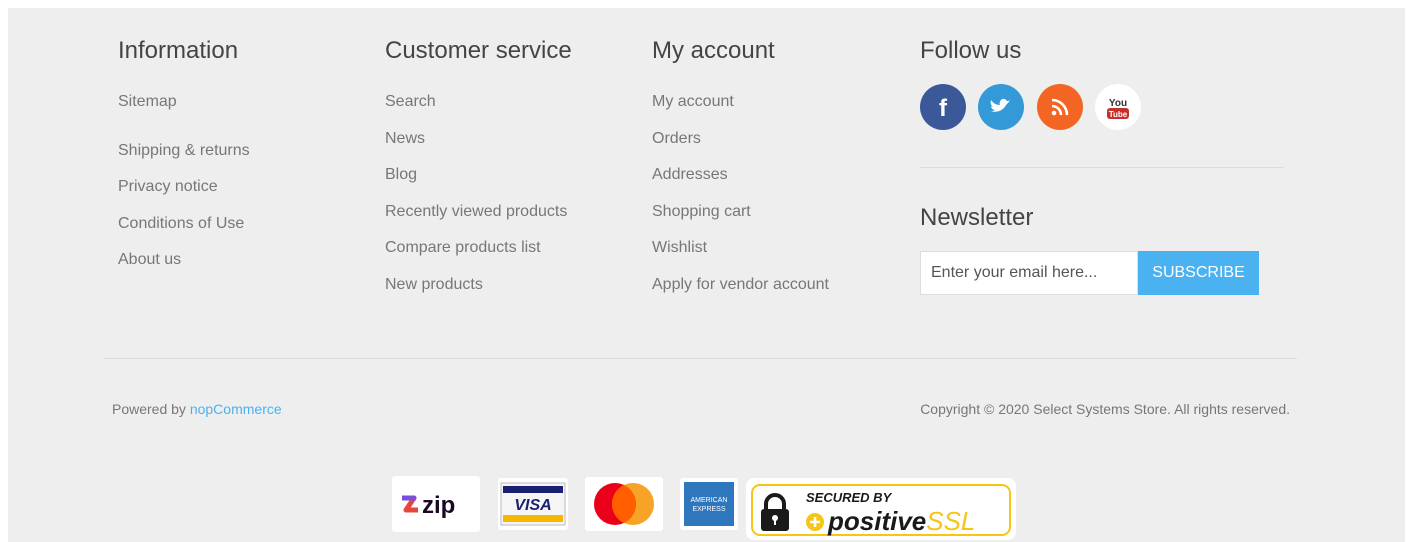 Image resolution: width=1409 pixels, height=542 pixels. I want to click on news-link: News, so click(405, 138).